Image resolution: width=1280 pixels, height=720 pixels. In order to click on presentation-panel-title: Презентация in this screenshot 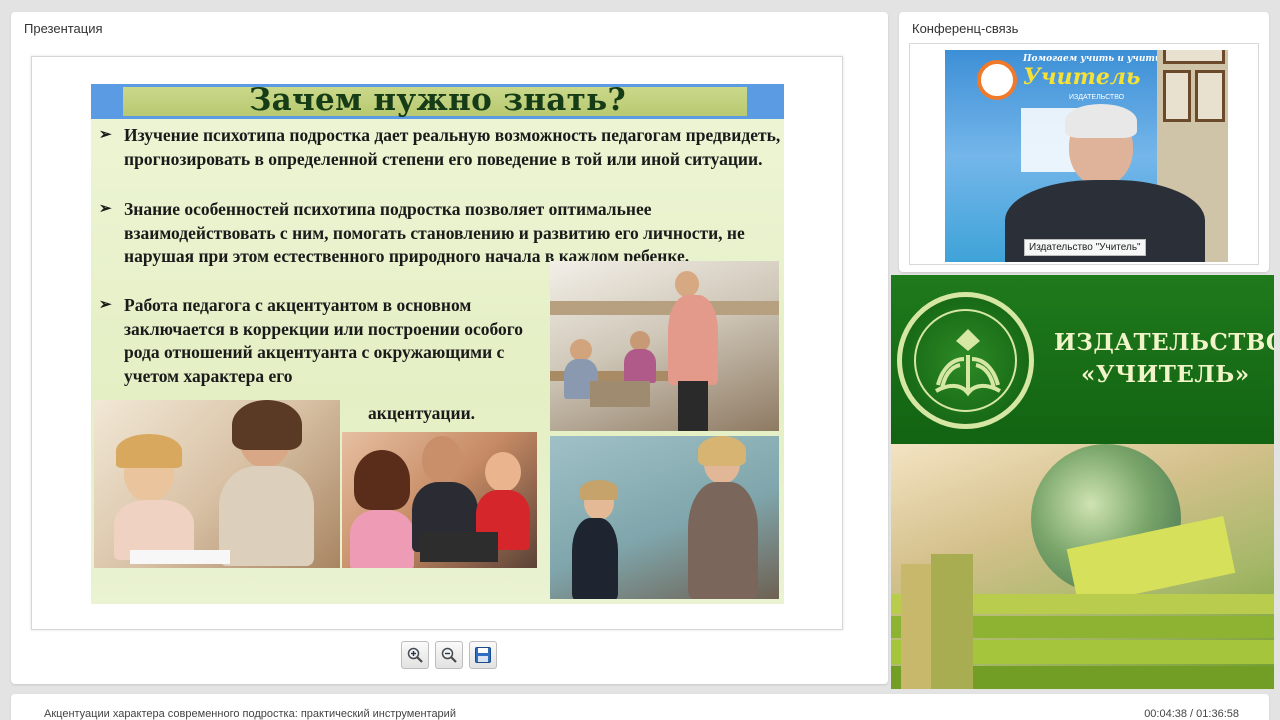, I will do `click(63, 28)`.